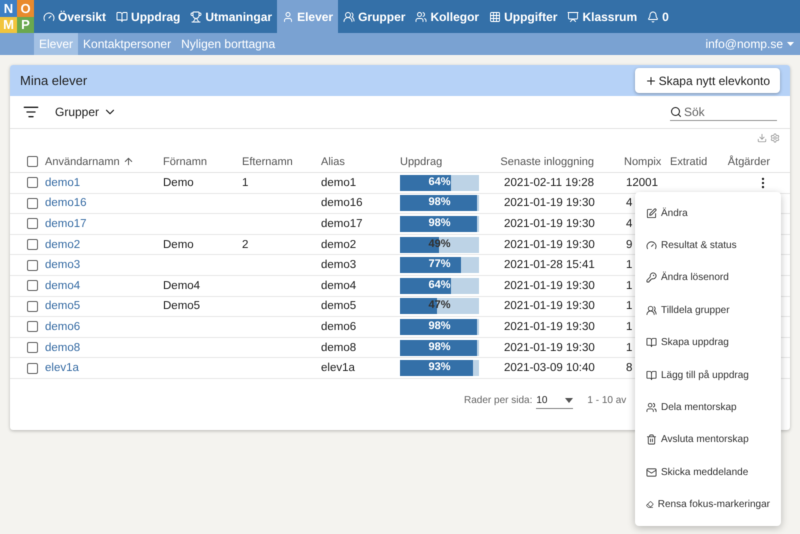 This screenshot has width=800, height=534. I want to click on table-cell: 12001, so click(642, 182).